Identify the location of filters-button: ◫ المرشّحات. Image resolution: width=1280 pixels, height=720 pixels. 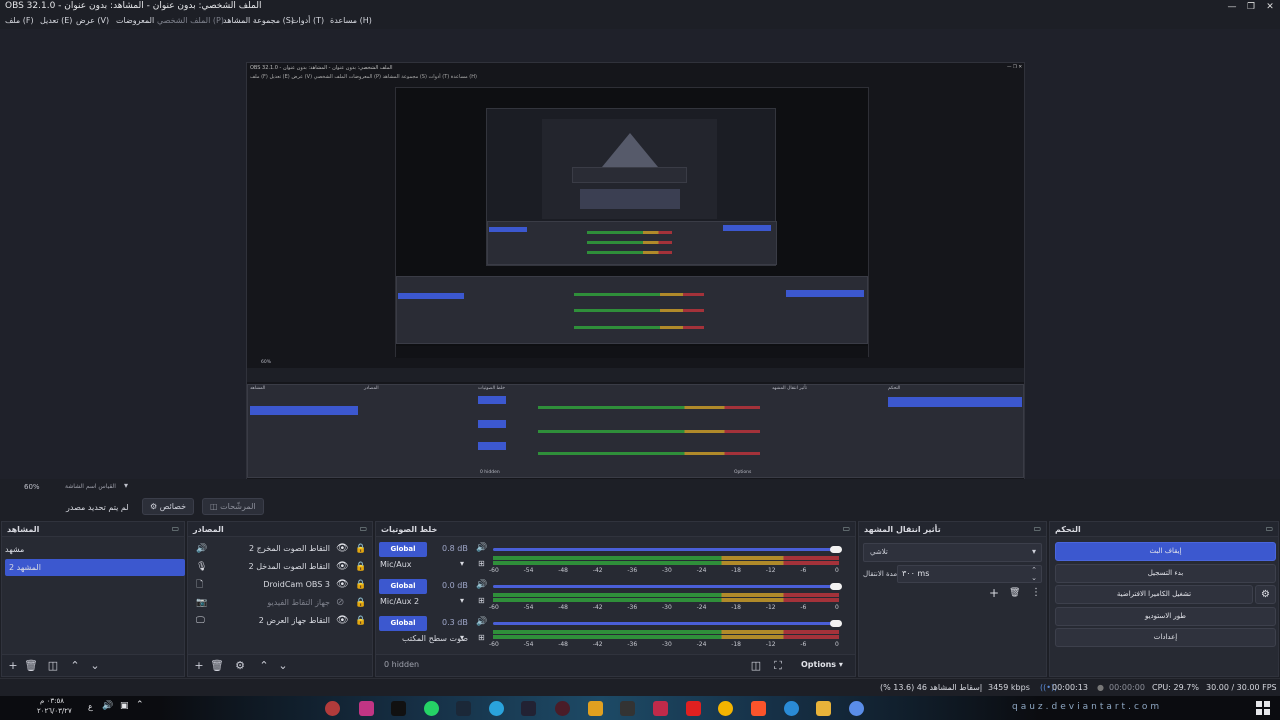
(233, 506).